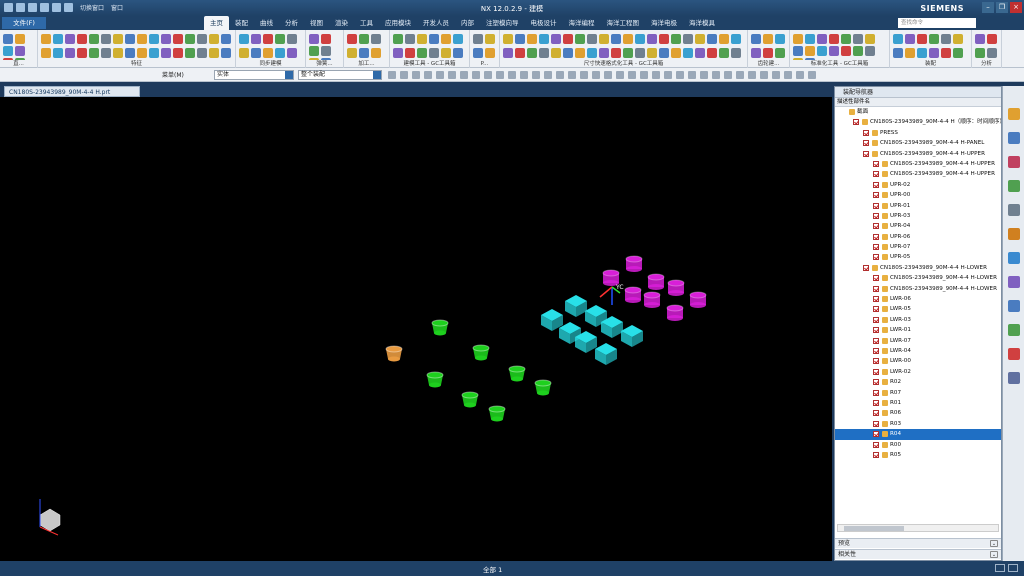 Image resolution: width=1024 pixels, height=576 pixels. Describe the element at coordinates (266, 23) in the screenshot. I see `ribbon-tab: 曲线` at that location.